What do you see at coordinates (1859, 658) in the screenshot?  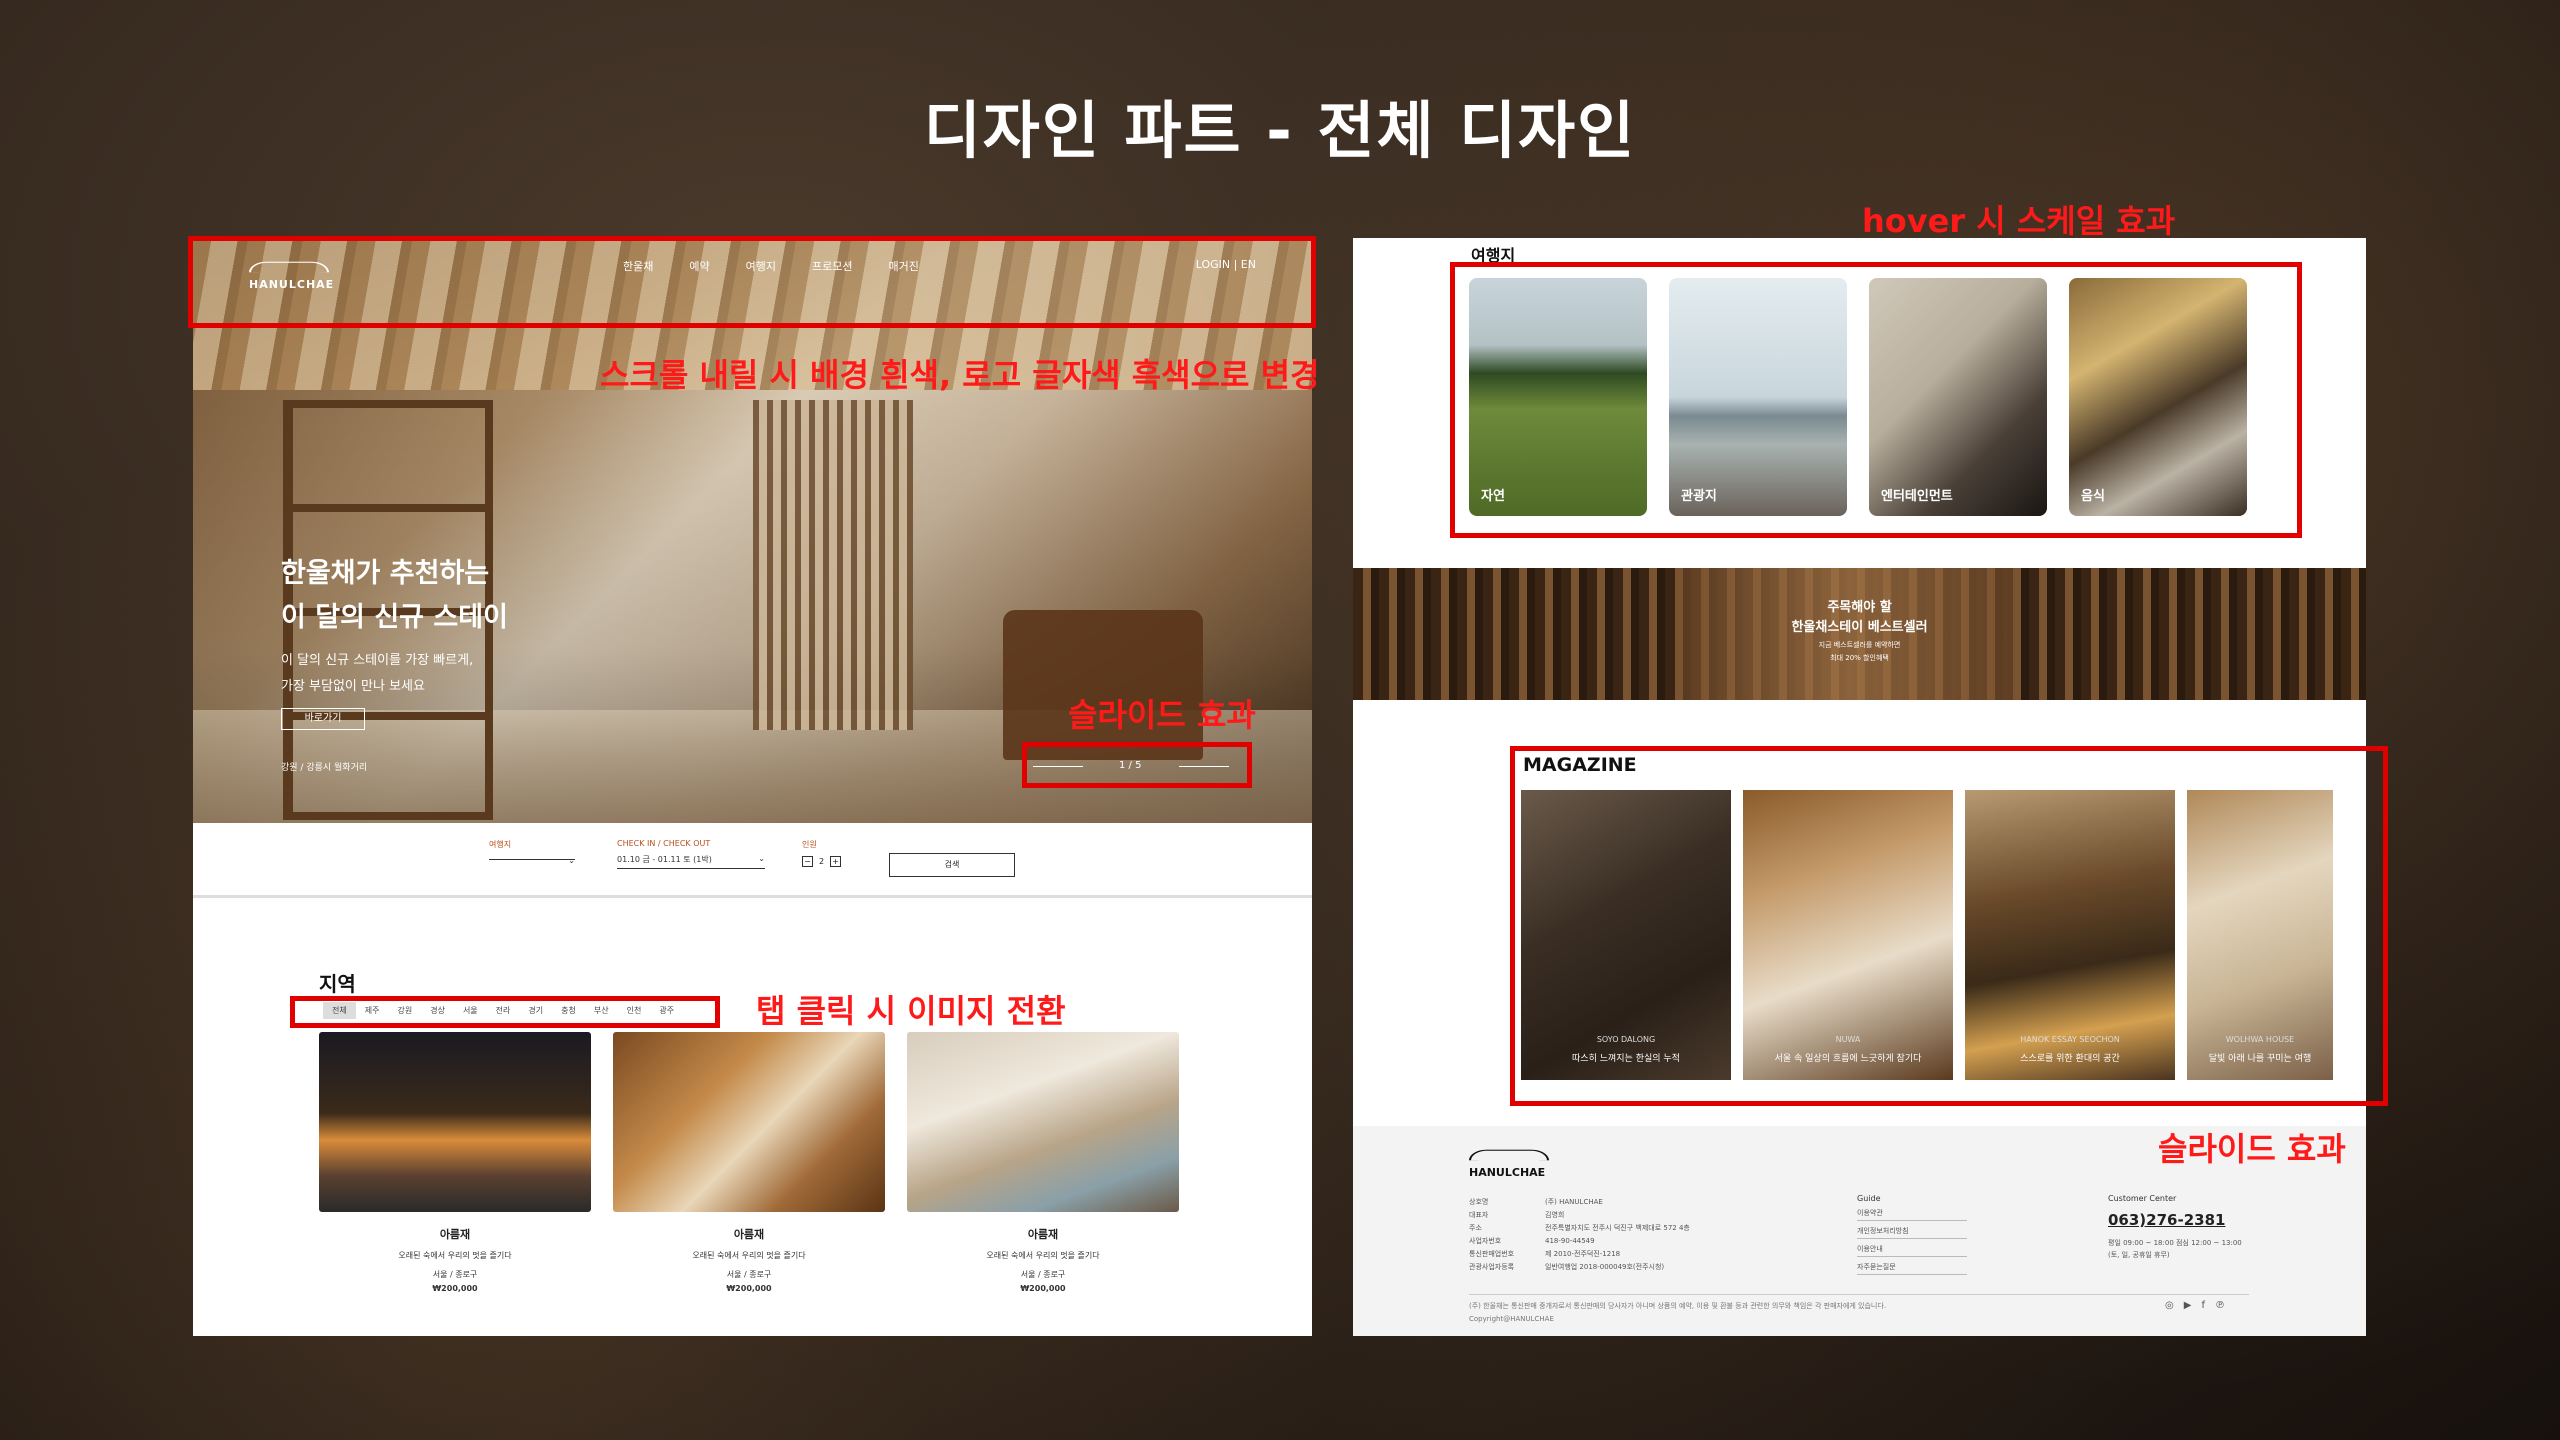 I see `banner-line-4: 최대 20% 할인혜택` at bounding box center [1859, 658].